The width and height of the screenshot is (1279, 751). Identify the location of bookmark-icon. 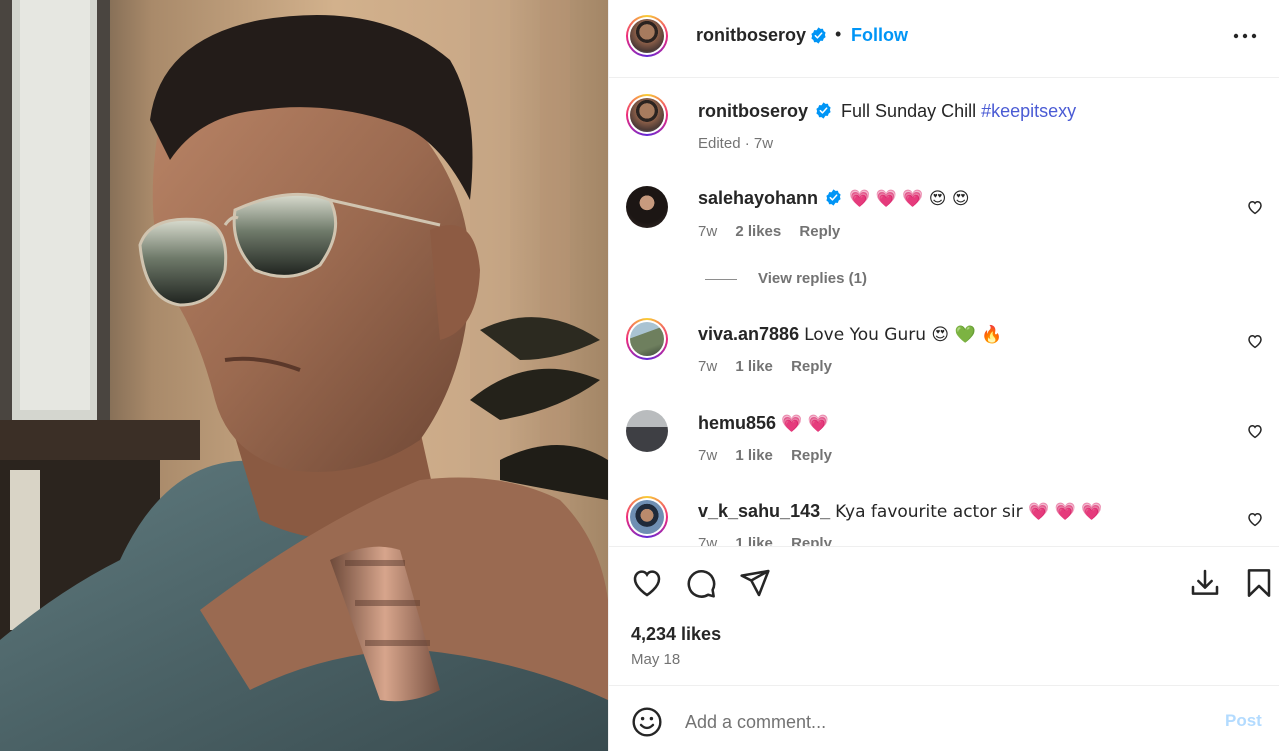
(1259, 583).